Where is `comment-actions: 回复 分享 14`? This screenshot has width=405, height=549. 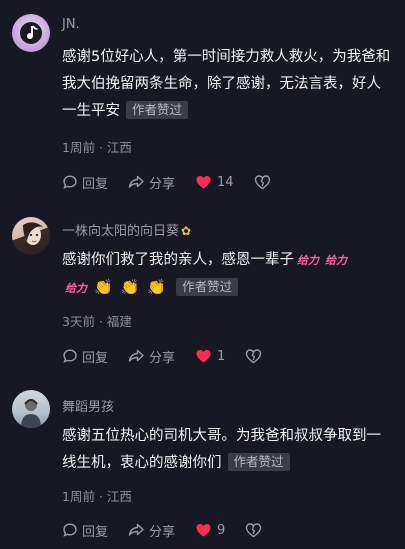
comment-actions: 回复 分享 14 is located at coordinates (178, 182).